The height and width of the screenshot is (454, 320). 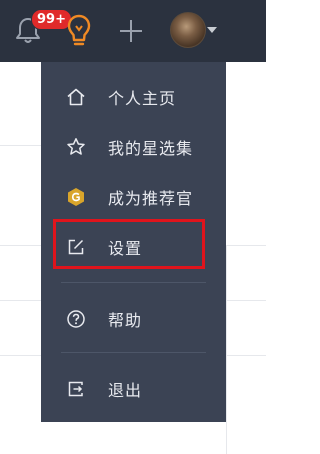 What do you see at coordinates (212, 30) in the screenshot?
I see `caret-down-icon` at bounding box center [212, 30].